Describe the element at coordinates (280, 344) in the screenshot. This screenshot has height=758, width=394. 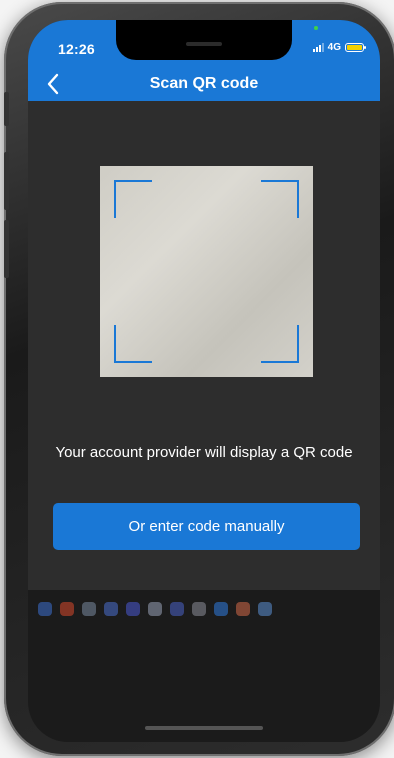
I see `viewfinder-corner-bottom-right` at that location.